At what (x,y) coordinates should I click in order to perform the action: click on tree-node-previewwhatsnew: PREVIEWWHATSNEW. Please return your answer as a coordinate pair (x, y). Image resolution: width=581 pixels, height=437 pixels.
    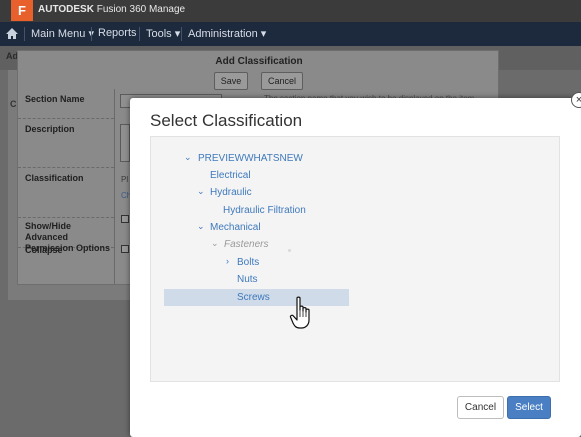
    Looking at the image, I should click on (250, 158).